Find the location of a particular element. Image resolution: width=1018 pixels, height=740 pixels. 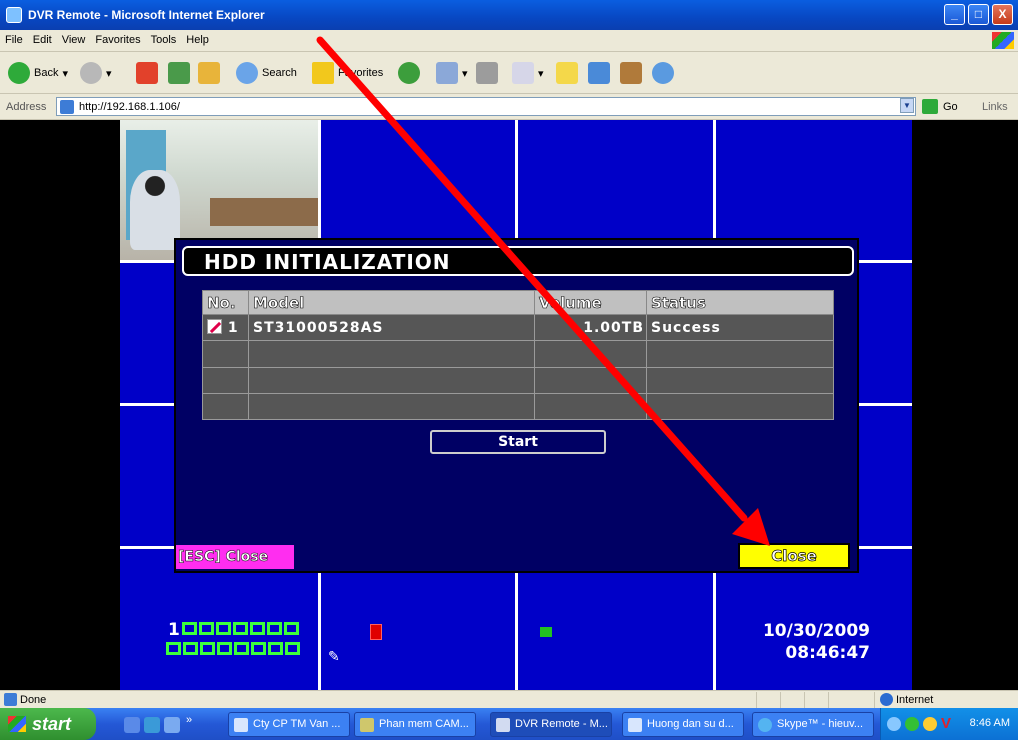

history-button is located at coordinates (409, 73).